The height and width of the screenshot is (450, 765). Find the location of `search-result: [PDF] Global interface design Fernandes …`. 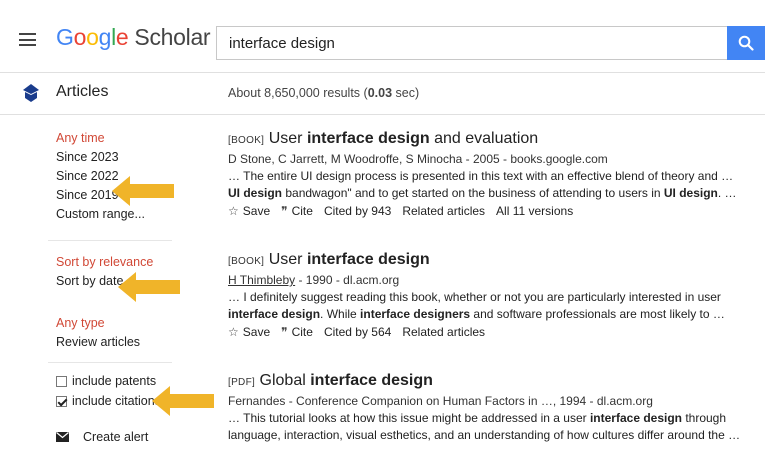

search-result: [PDF] Global interface design Fernandes … is located at coordinates (495, 407).